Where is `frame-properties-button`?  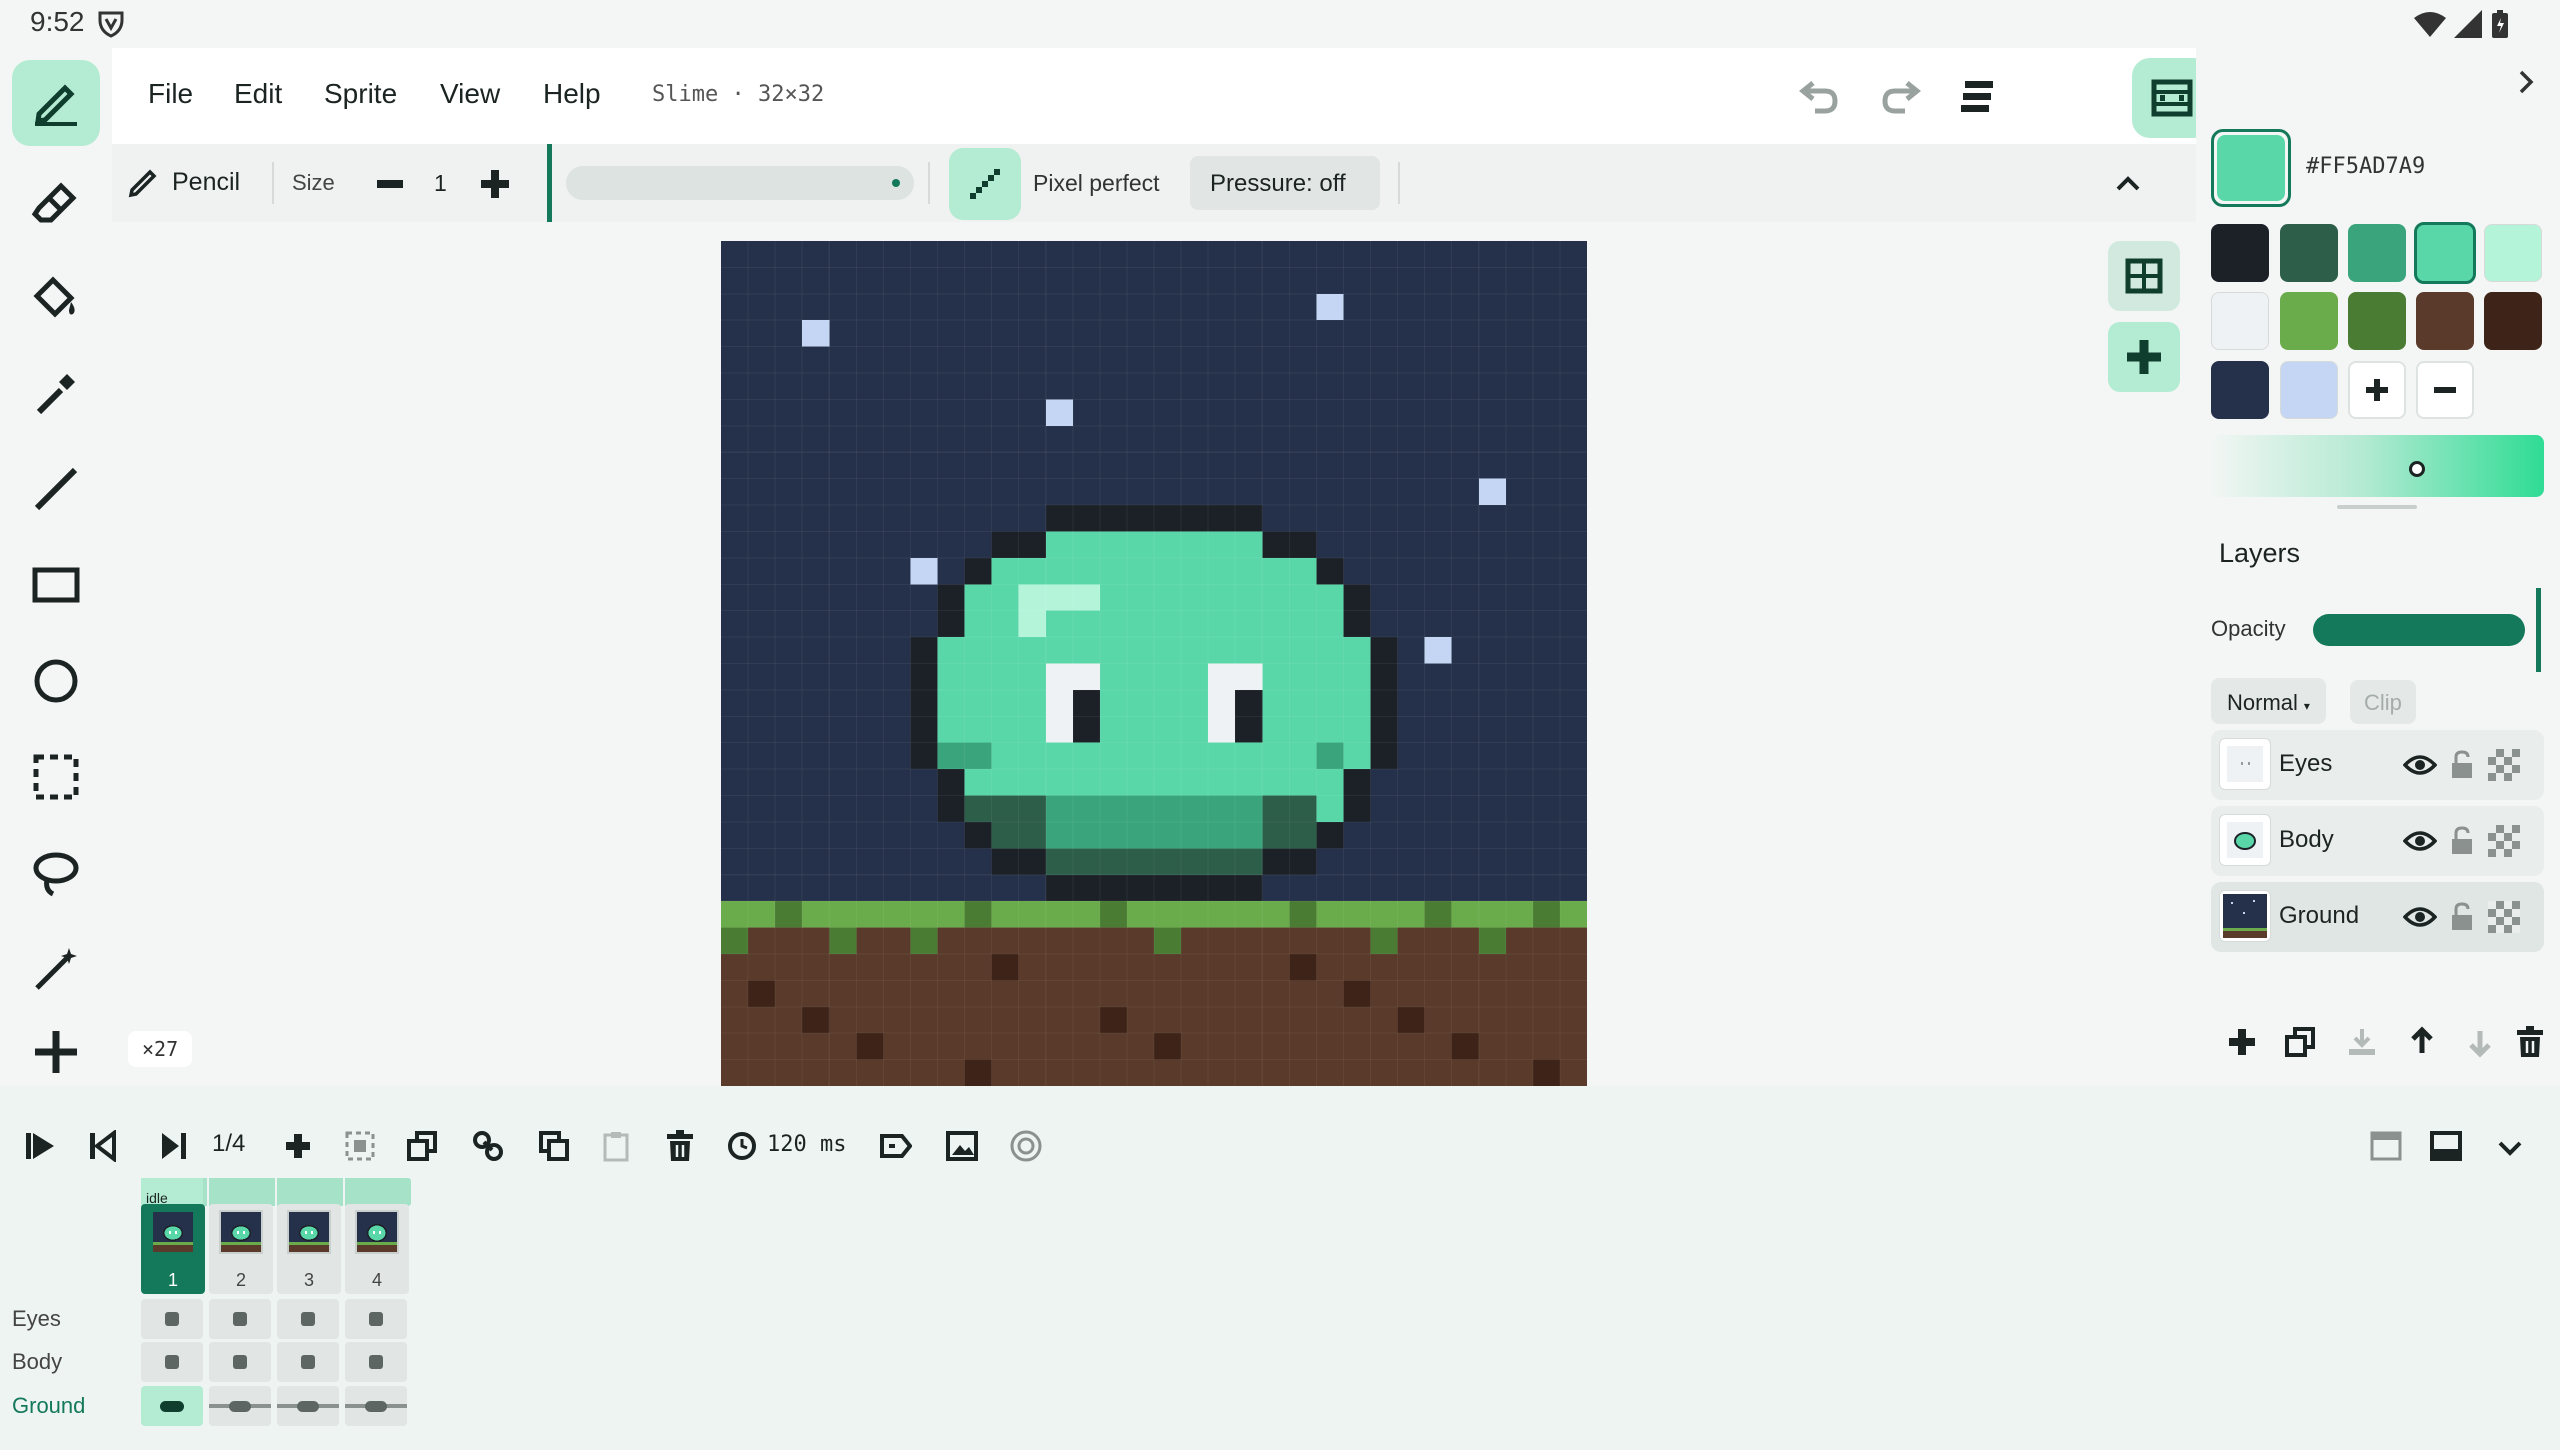
frame-properties-button is located at coordinates (962, 1146).